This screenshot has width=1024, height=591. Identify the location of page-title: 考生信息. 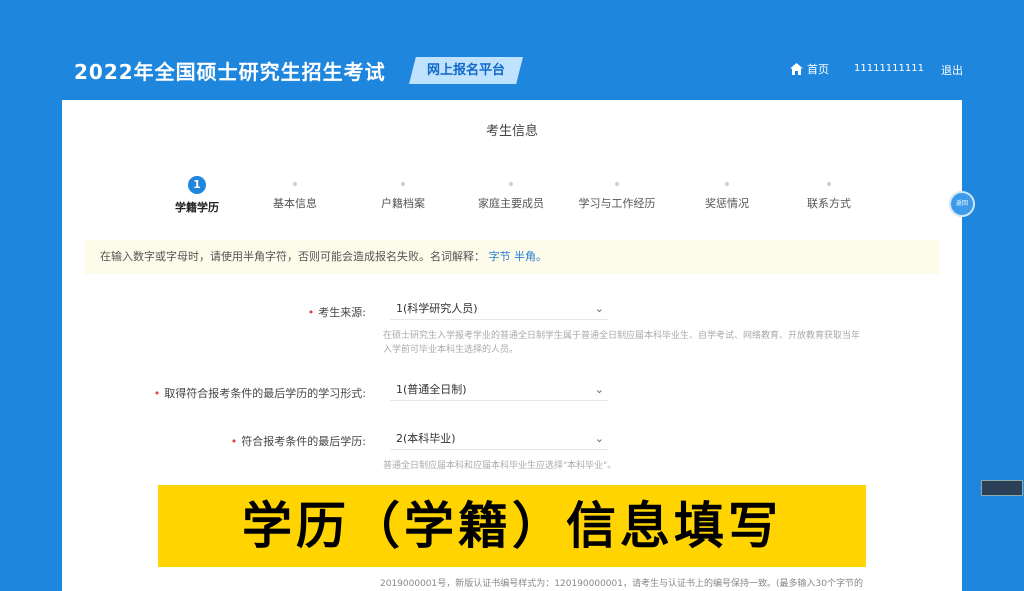
(511, 131).